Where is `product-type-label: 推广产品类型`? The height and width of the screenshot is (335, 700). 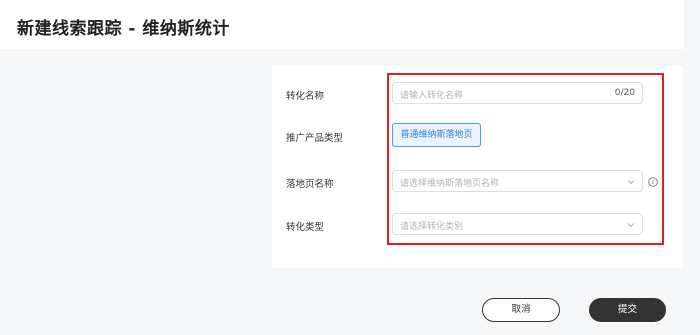 product-type-label: 推广产品类型 is located at coordinates (315, 138).